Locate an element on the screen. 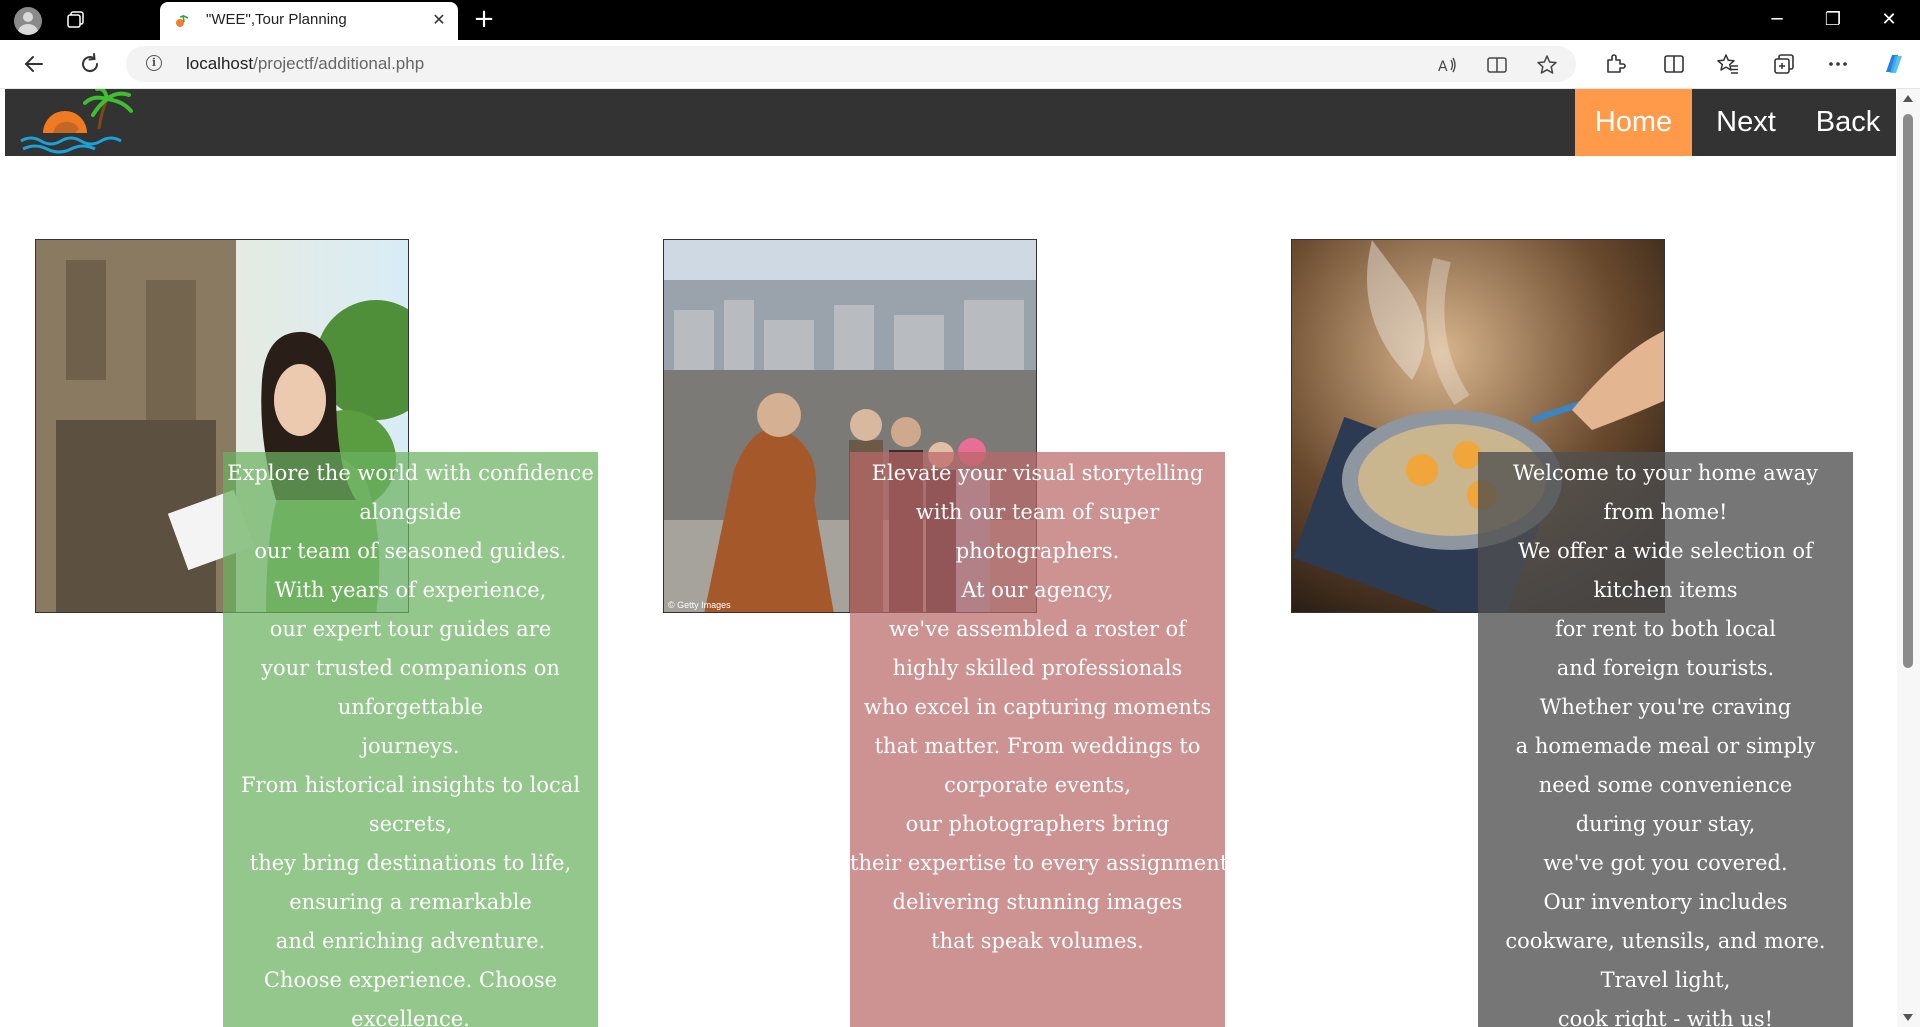 This screenshot has width=1920, height=1027. immersive-reader-icon is located at coordinates (1497, 65).